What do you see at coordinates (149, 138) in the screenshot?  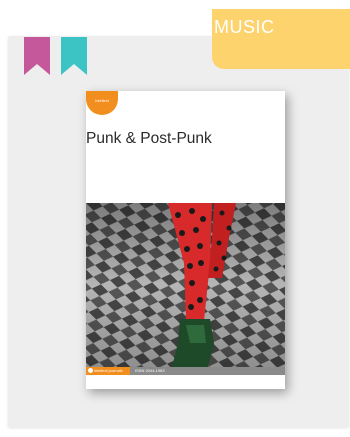 I see `cover-title: Punk & Post-Punk` at bounding box center [149, 138].